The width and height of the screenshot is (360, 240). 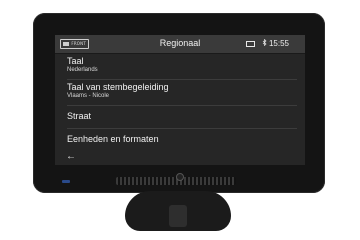 What do you see at coordinates (264, 43) in the screenshot?
I see `bluetooth-icon` at bounding box center [264, 43].